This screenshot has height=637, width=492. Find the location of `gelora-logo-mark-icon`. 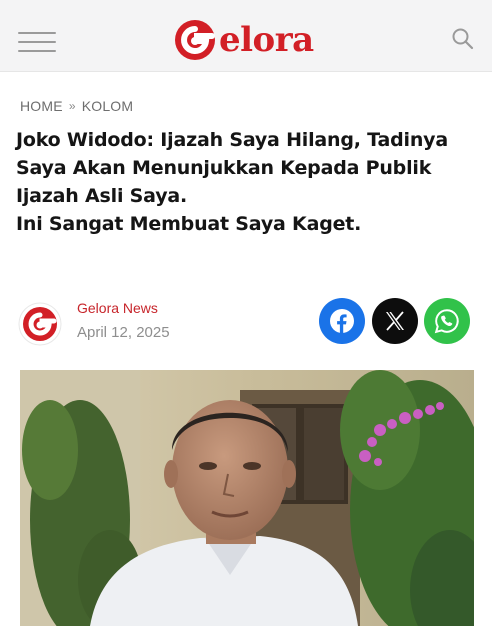

gelora-logo-mark-icon is located at coordinates (195, 40).